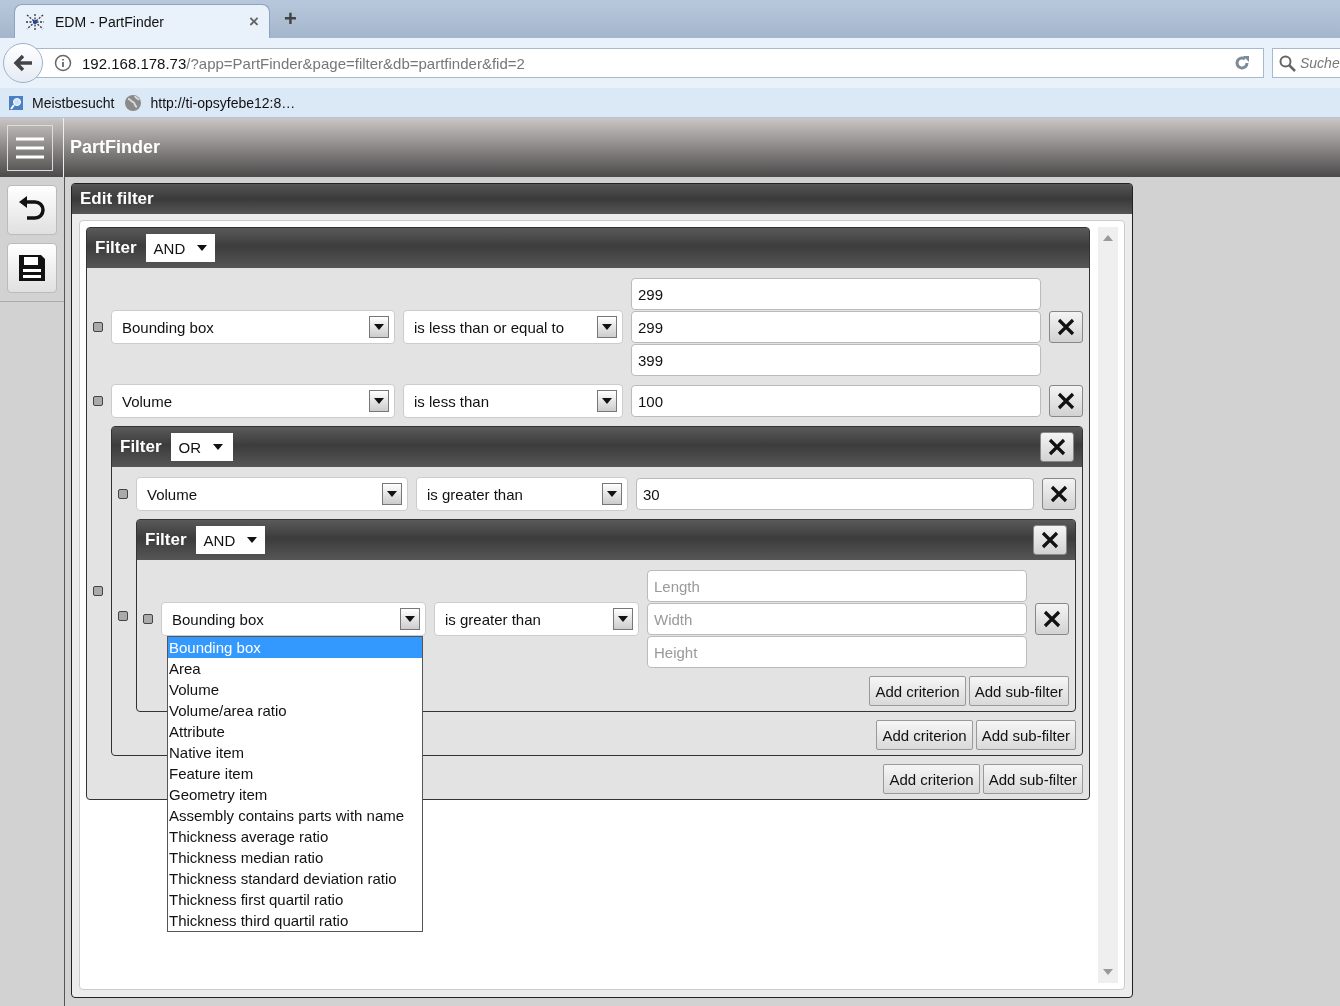 This screenshot has width=1340, height=1006. What do you see at coordinates (513, 401) in the screenshot?
I see `condition-select: is less than` at bounding box center [513, 401].